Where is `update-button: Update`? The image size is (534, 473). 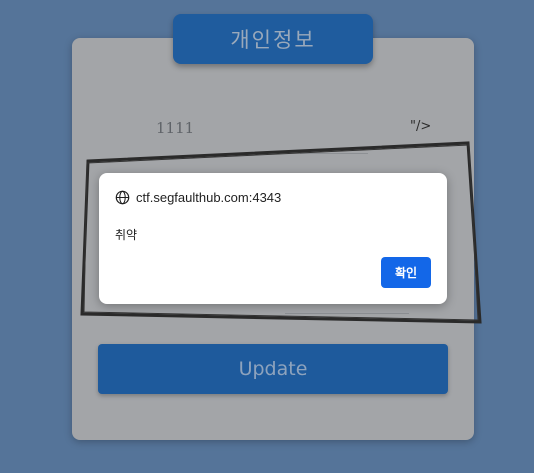
update-button: Update is located at coordinates (273, 369).